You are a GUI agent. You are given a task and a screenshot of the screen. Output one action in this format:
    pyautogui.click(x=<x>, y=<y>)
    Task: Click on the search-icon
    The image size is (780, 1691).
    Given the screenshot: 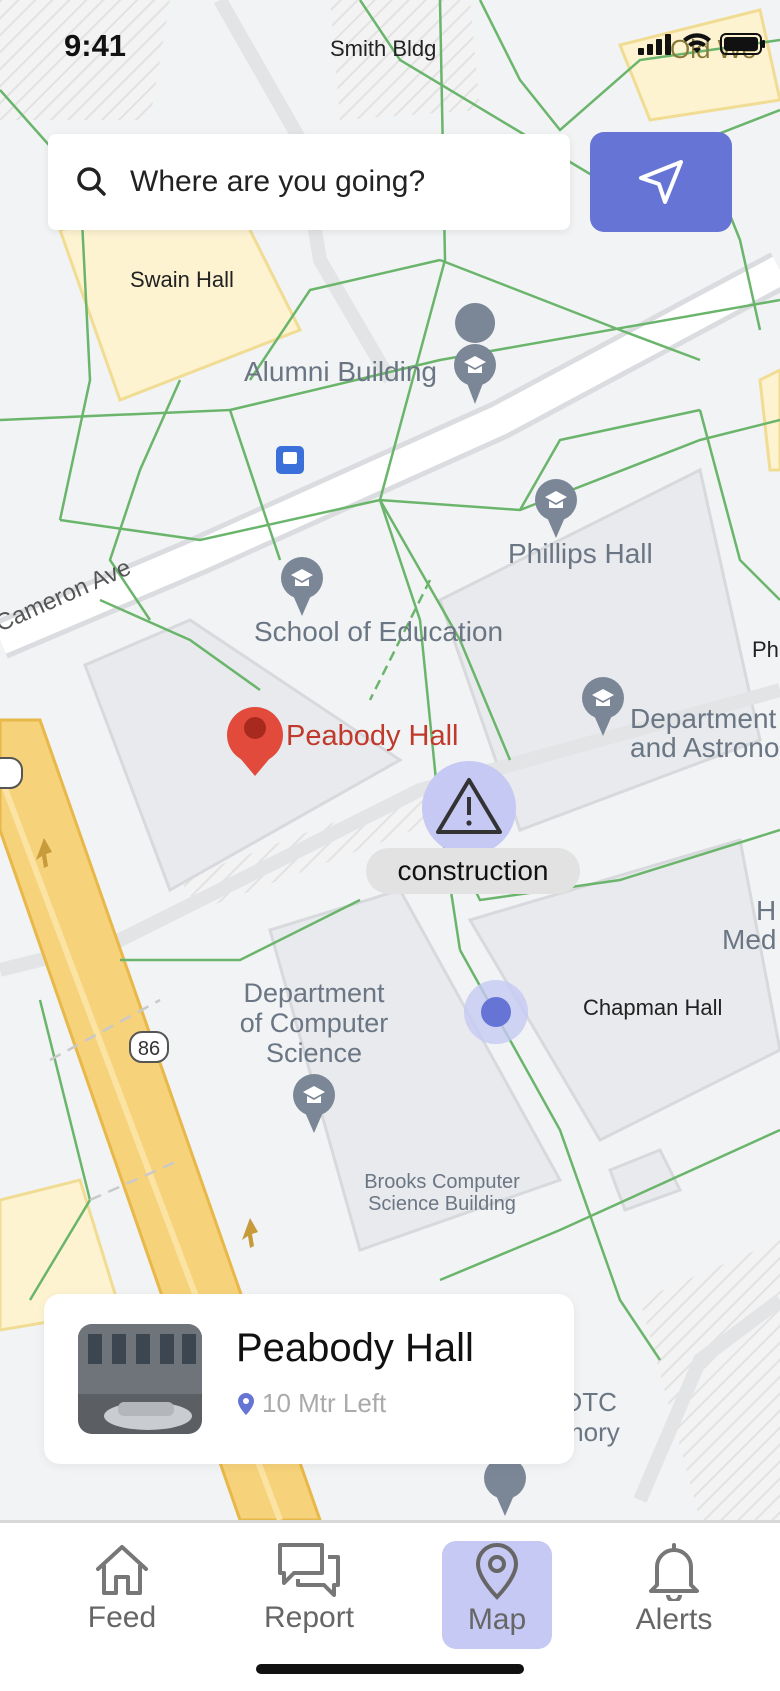 What is the action you would take?
    pyautogui.click(x=91, y=181)
    